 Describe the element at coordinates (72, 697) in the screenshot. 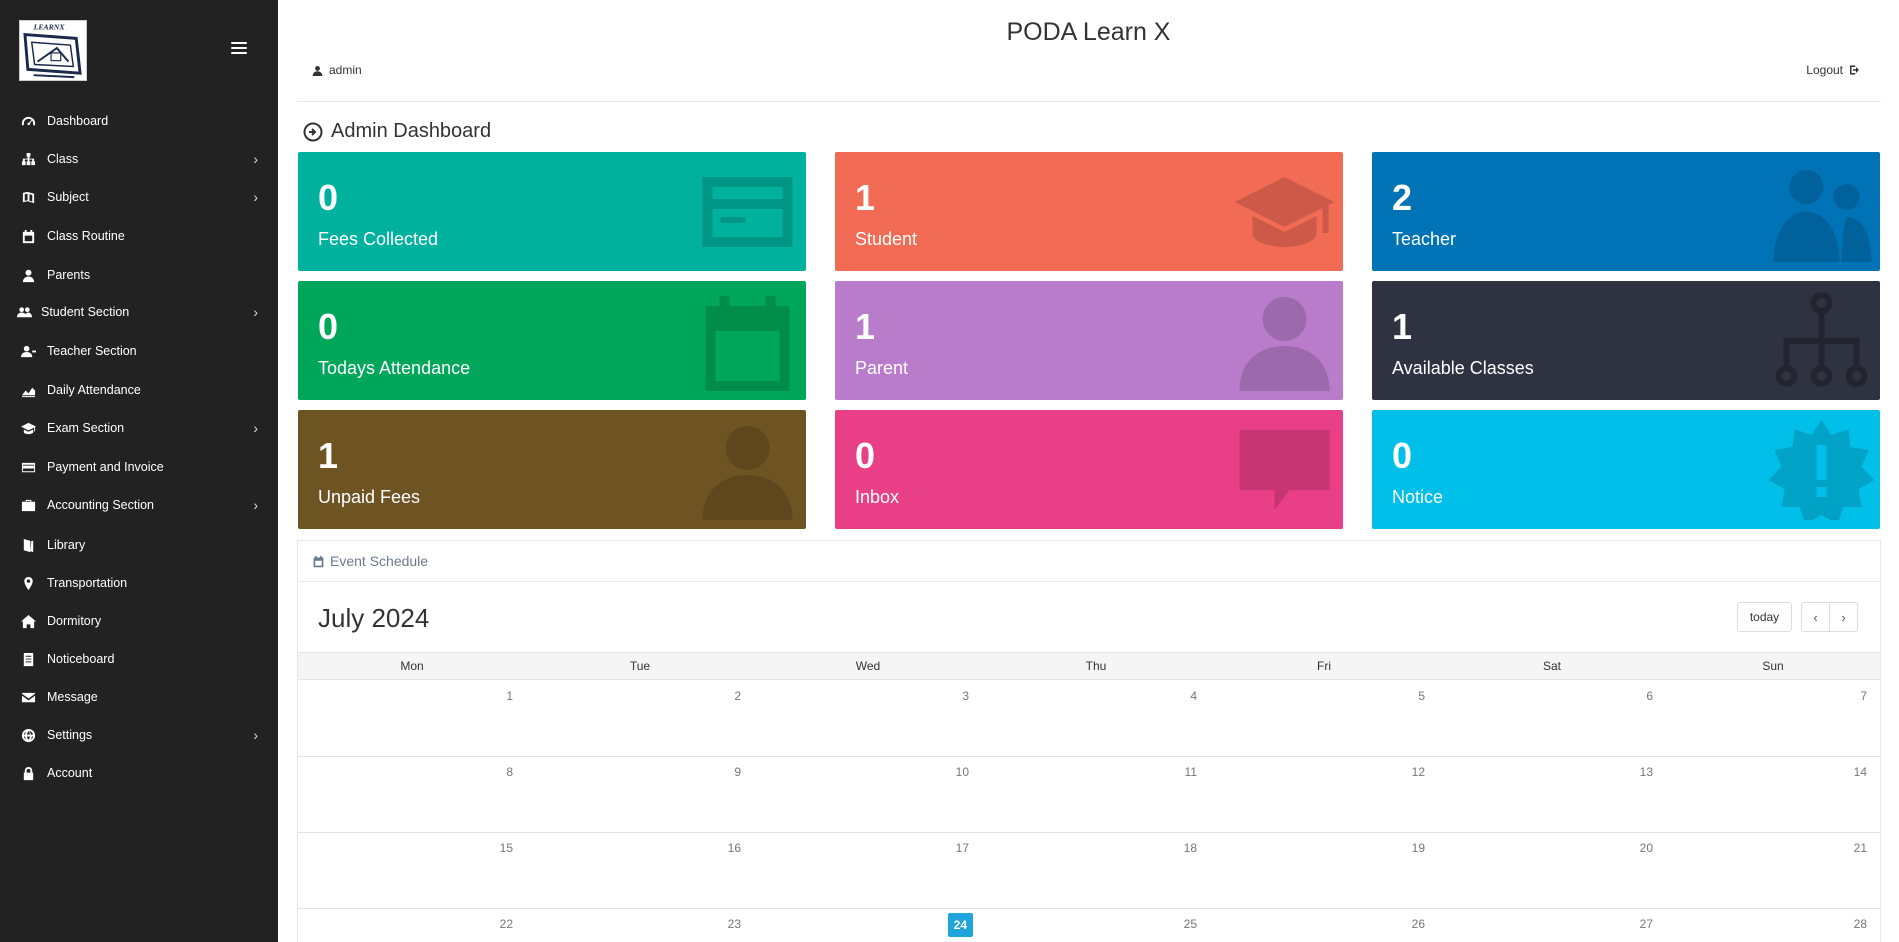

I see `sidebar-item-label: Message` at that location.